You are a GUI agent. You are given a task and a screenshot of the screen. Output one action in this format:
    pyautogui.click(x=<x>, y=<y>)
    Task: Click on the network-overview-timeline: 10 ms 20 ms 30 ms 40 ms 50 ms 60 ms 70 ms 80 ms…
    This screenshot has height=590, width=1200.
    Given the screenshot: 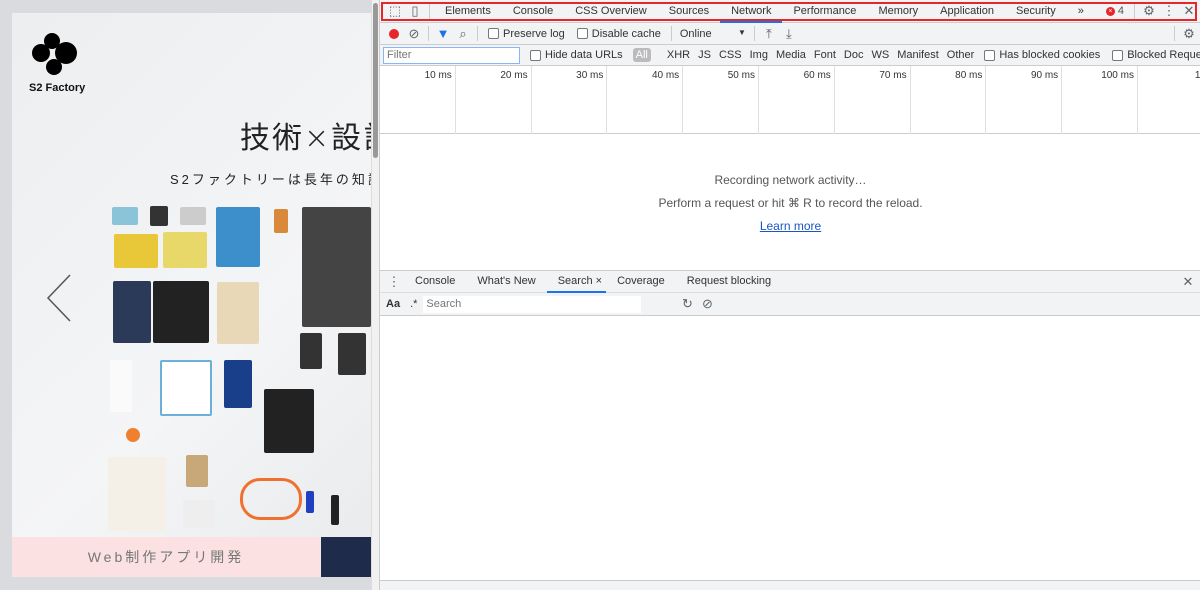 What is the action you would take?
    pyautogui.click(x=790, y=100)
    